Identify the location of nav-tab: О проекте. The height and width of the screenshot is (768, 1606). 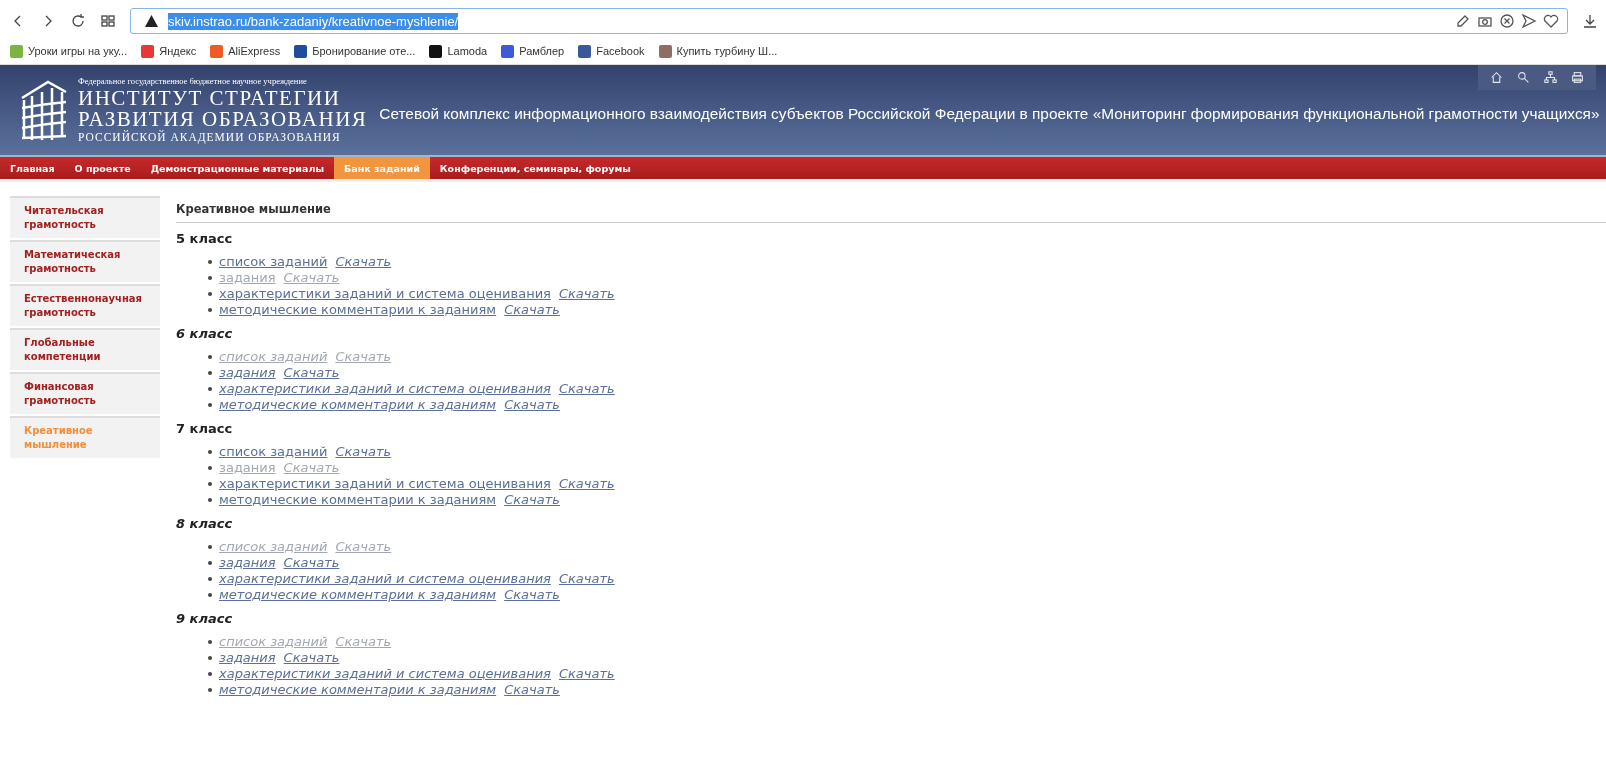
(102, 168).